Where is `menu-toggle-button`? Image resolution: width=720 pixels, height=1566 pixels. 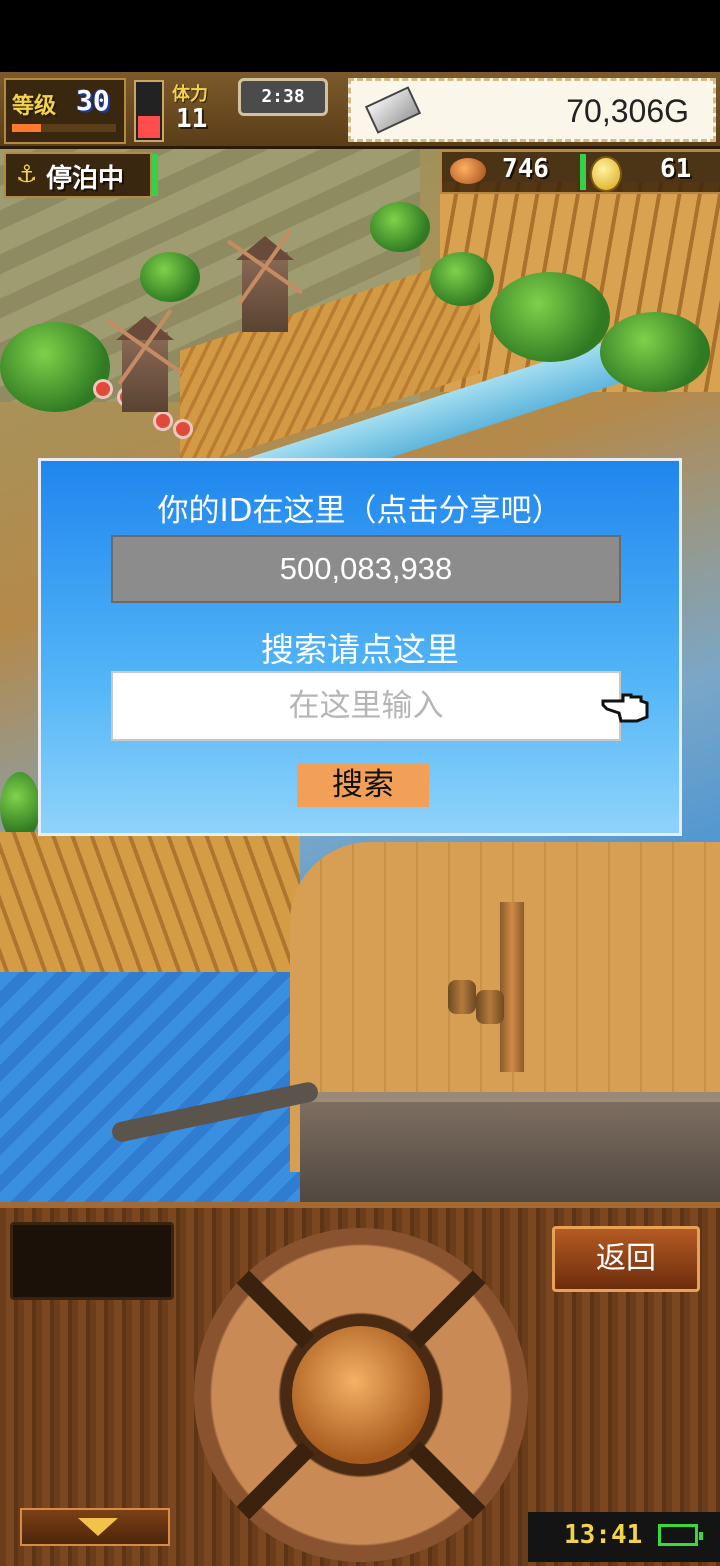
menu-toggle-button is located at coordinates (95, 1527).